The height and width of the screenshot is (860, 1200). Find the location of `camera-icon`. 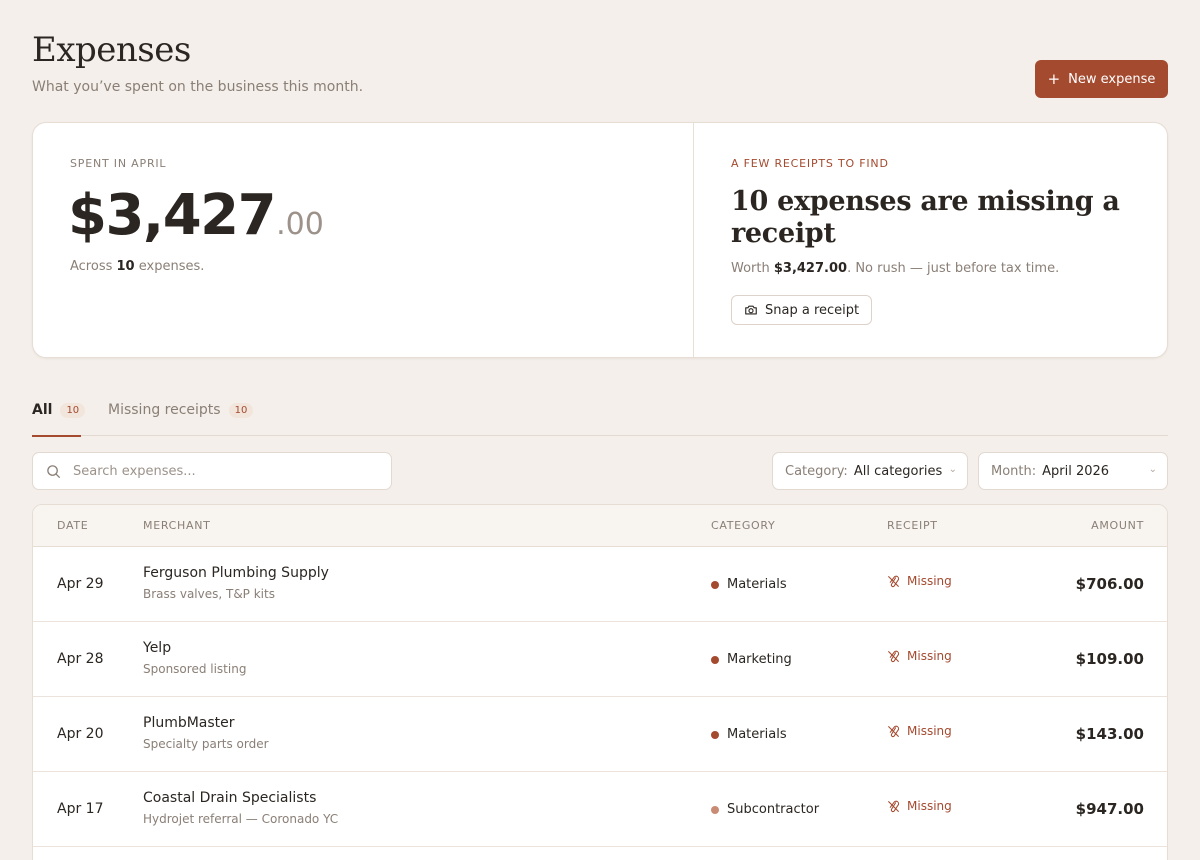

camera-icon is located at coordinates (751, 310).